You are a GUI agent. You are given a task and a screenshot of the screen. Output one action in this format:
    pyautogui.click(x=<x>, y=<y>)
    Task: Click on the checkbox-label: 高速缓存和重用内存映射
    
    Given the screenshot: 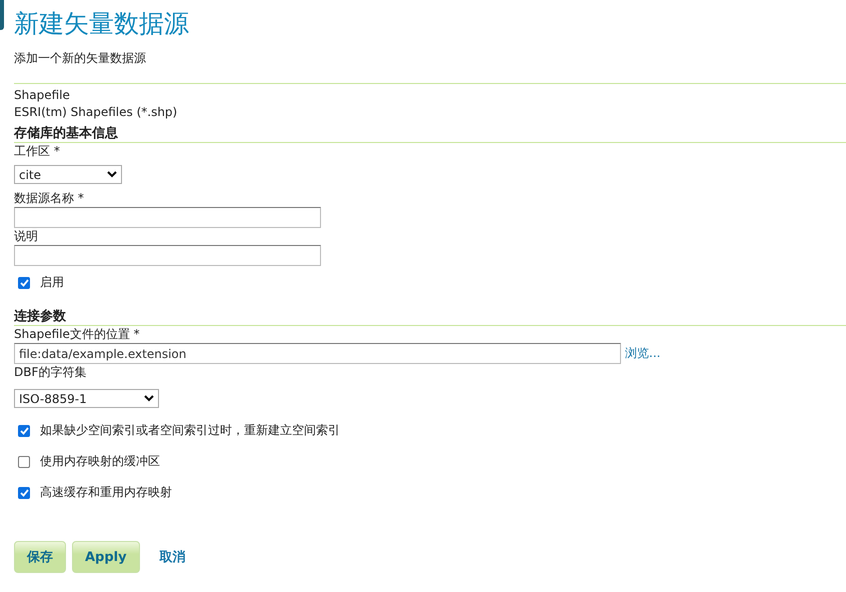 What is the action you would take?
    pyautogui.click(x=106, y=492)
    